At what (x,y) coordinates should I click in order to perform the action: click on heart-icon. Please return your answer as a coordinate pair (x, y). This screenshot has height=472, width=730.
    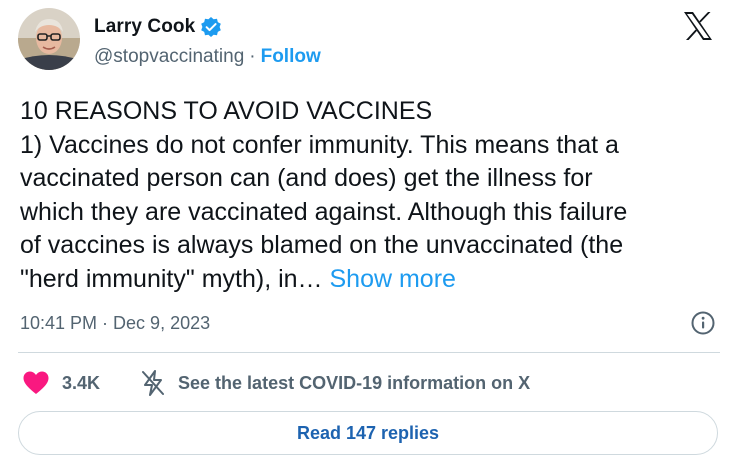
    Looking at the image, I should click on (36, 383).